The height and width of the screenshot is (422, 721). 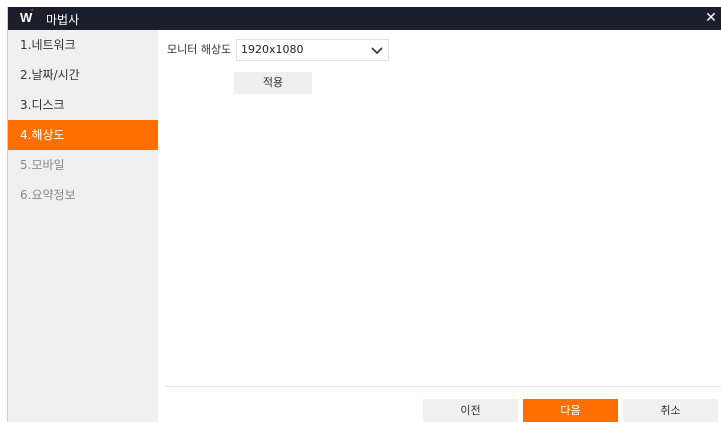 What do you see at coordinates (711, 18) in the screenshot?
I see `close-icon: ✕` at bounding box center [711, 18].